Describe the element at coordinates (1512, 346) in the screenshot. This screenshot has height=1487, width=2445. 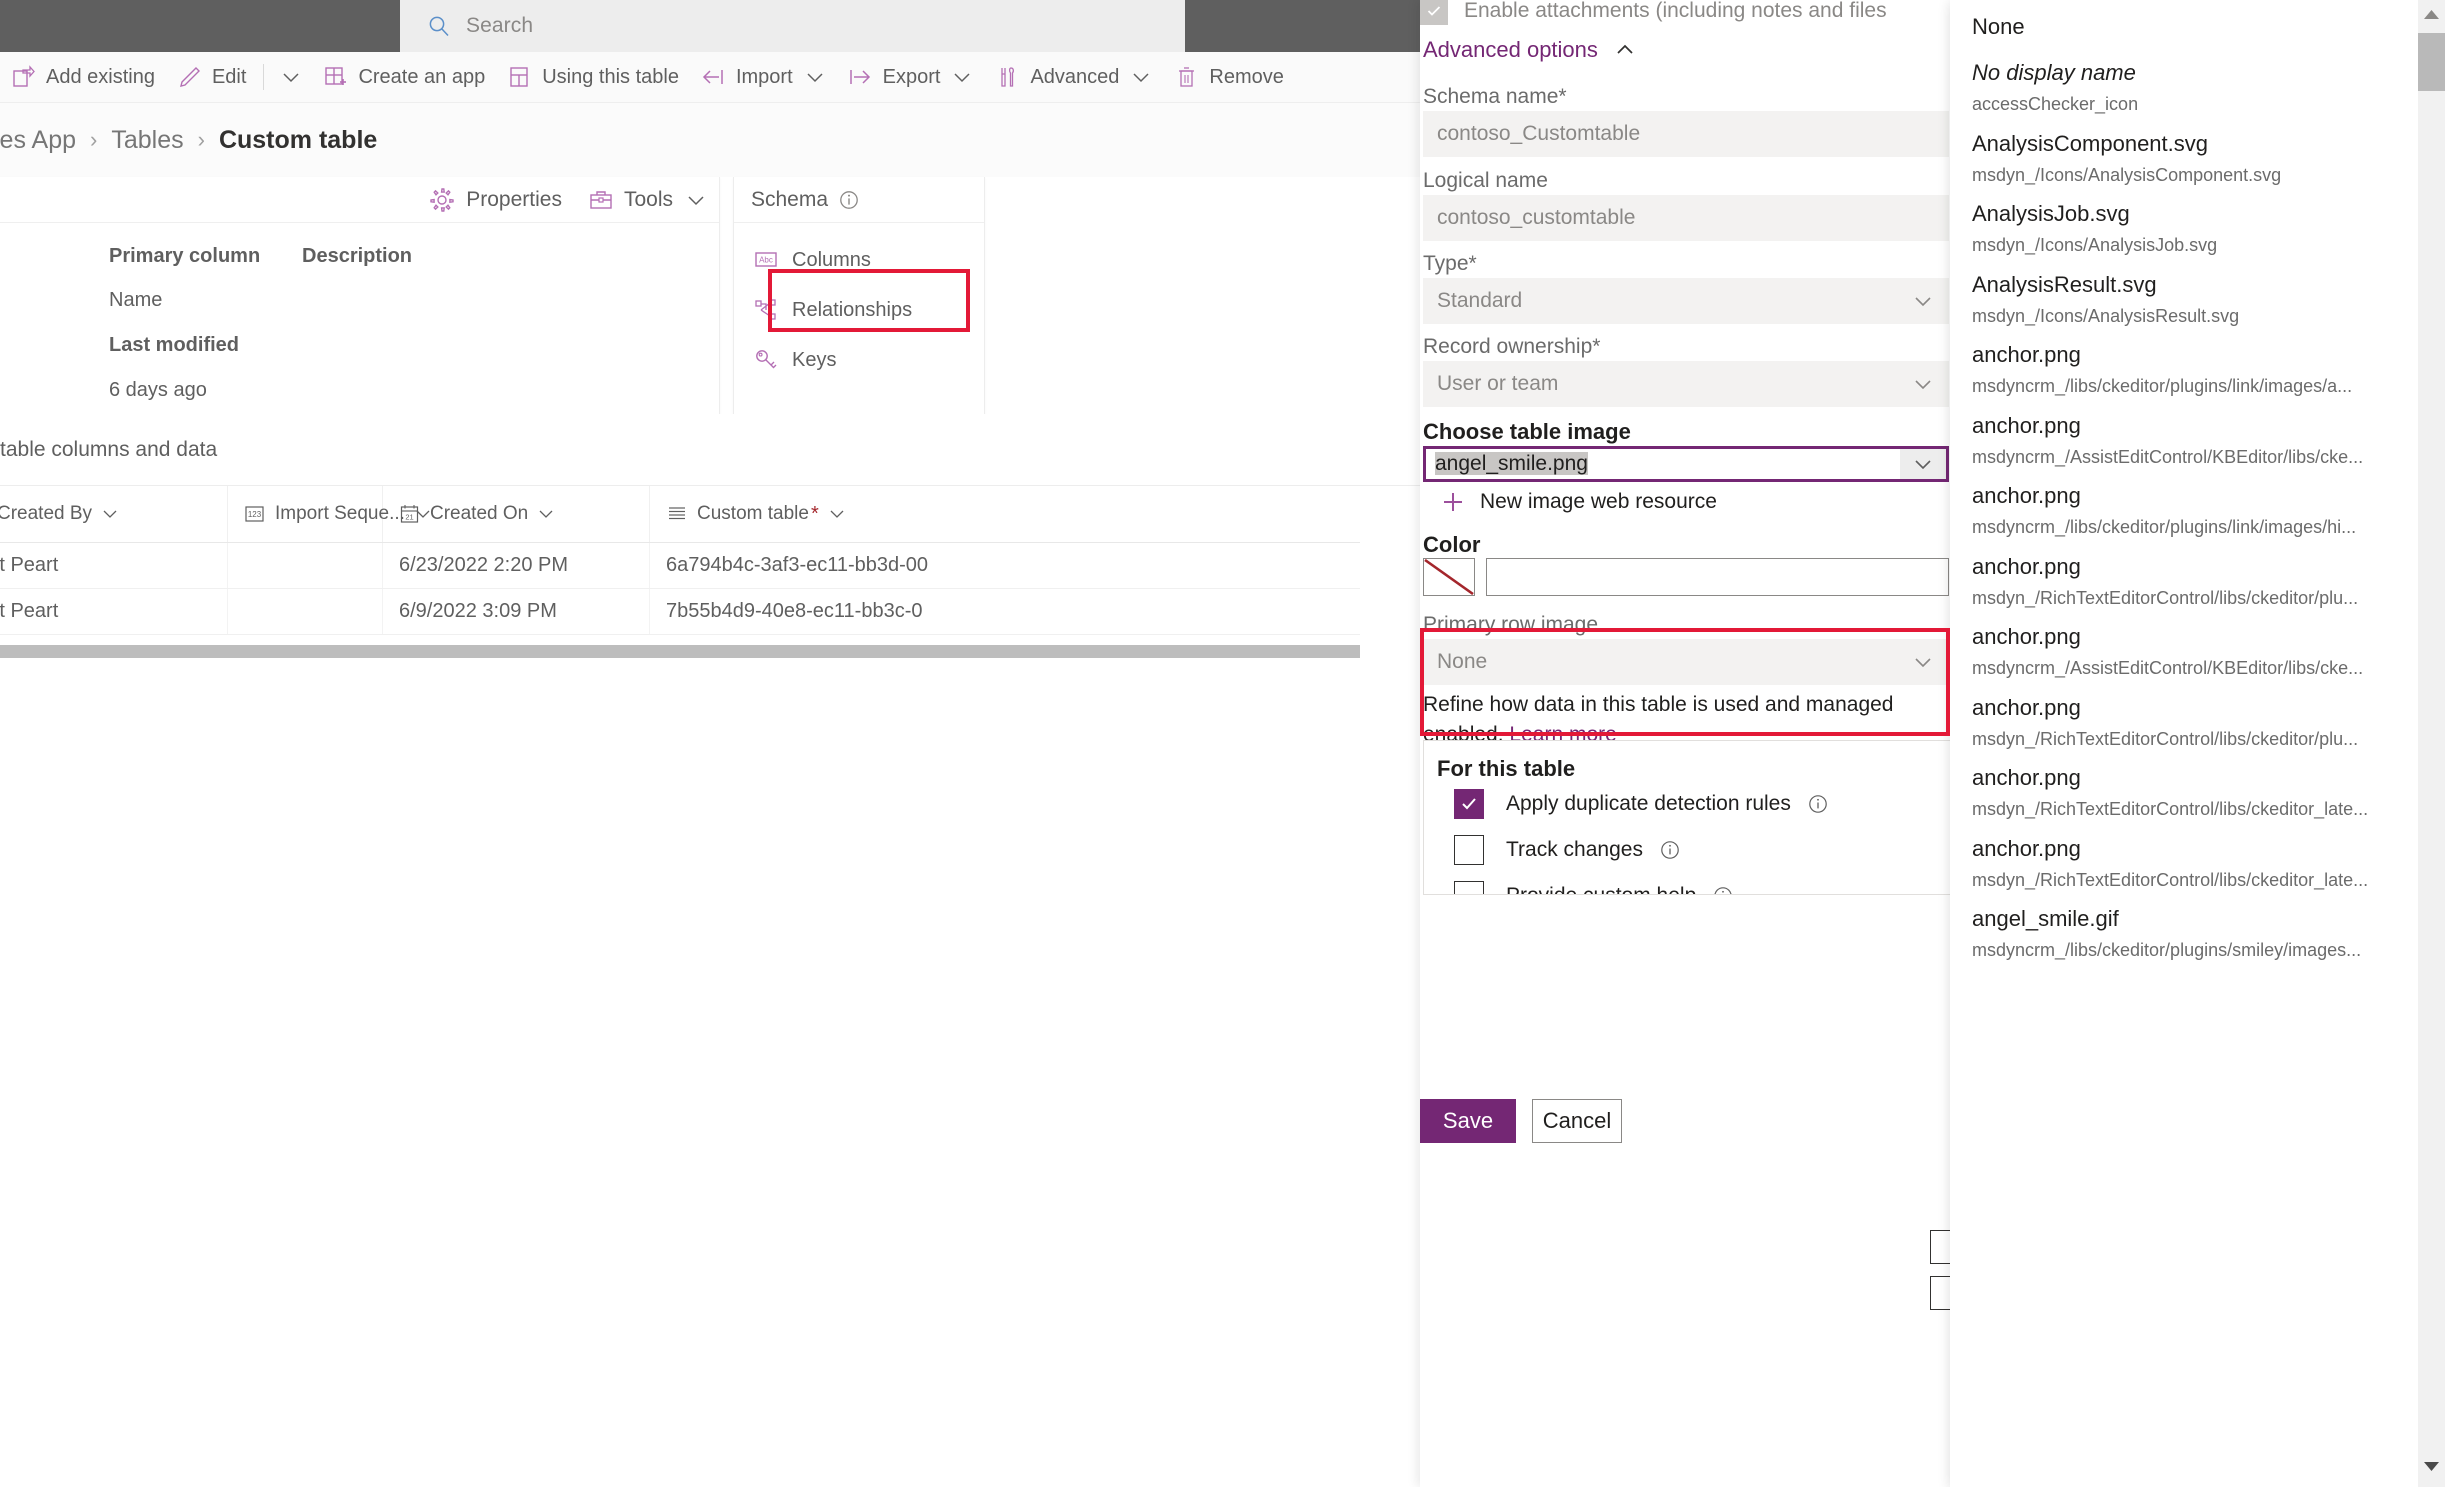
I see `record-ownership-label: Record ownership*` at that location.